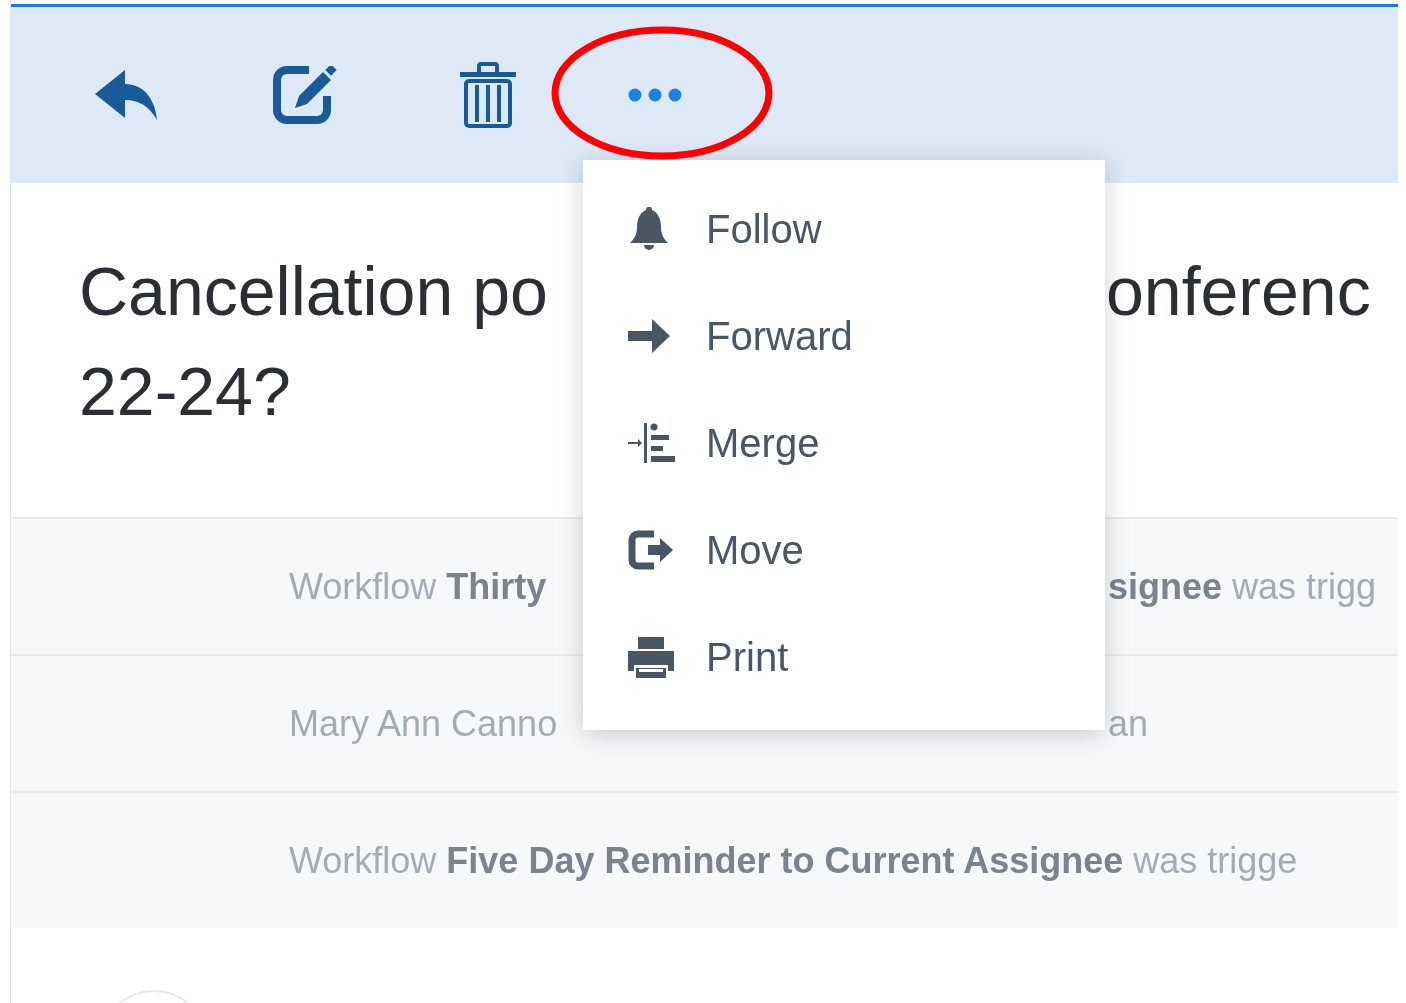 The width and height of the screenshot is (1406, 1003). Describe the element at coordinates (649, 335) in the screenshot. I see `arrow-right-icon` at that location.